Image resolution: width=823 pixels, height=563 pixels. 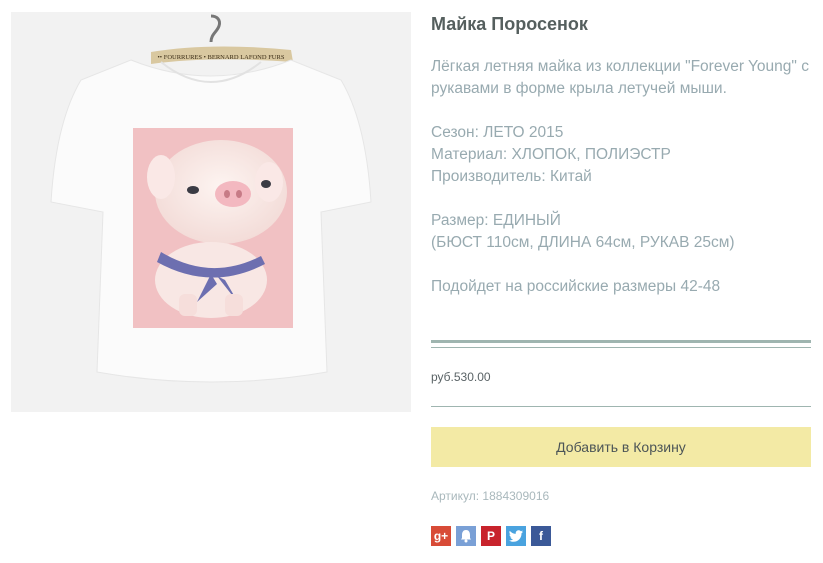 I want to click on vkontakte-share-button, so click(x=466, y=536).